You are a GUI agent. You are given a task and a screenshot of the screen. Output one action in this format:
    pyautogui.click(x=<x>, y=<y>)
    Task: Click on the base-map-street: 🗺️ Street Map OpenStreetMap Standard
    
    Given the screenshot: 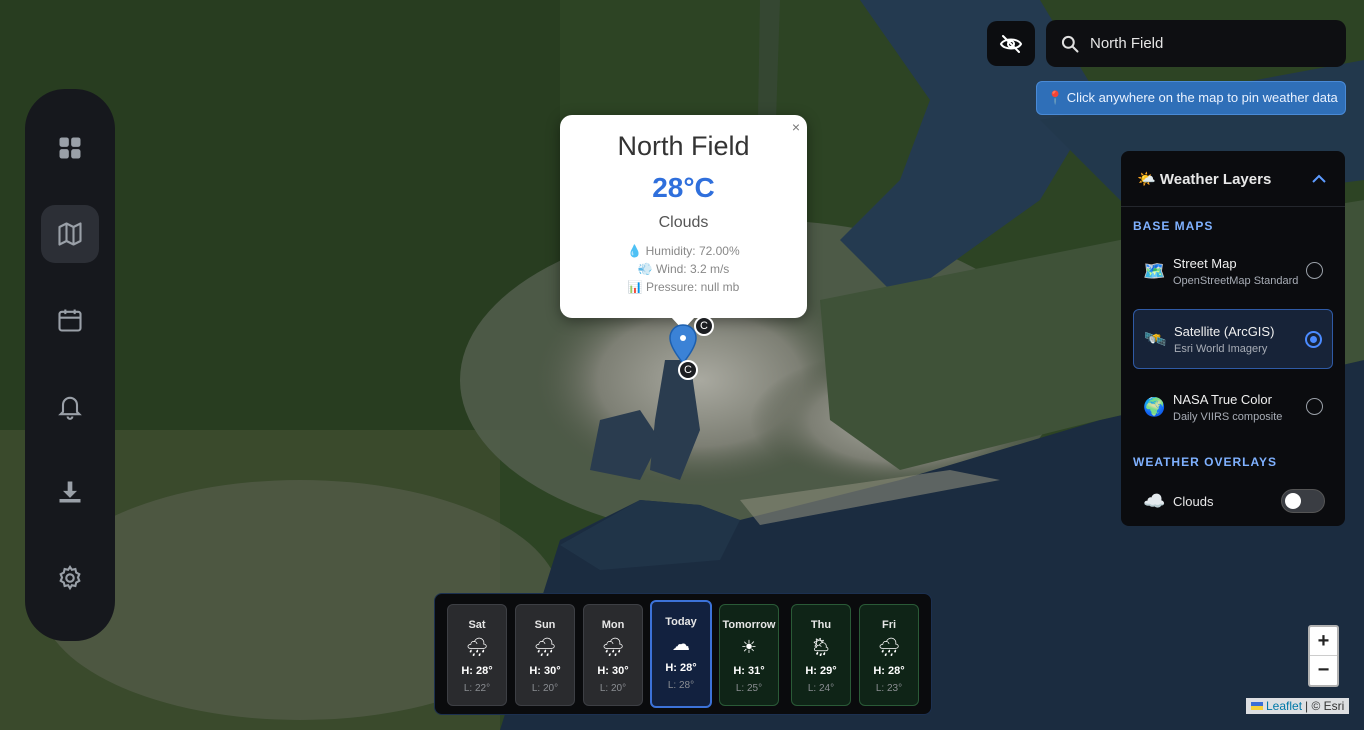 What is the action you would take?
    pyautogui.click(x=1233, y=271)
    